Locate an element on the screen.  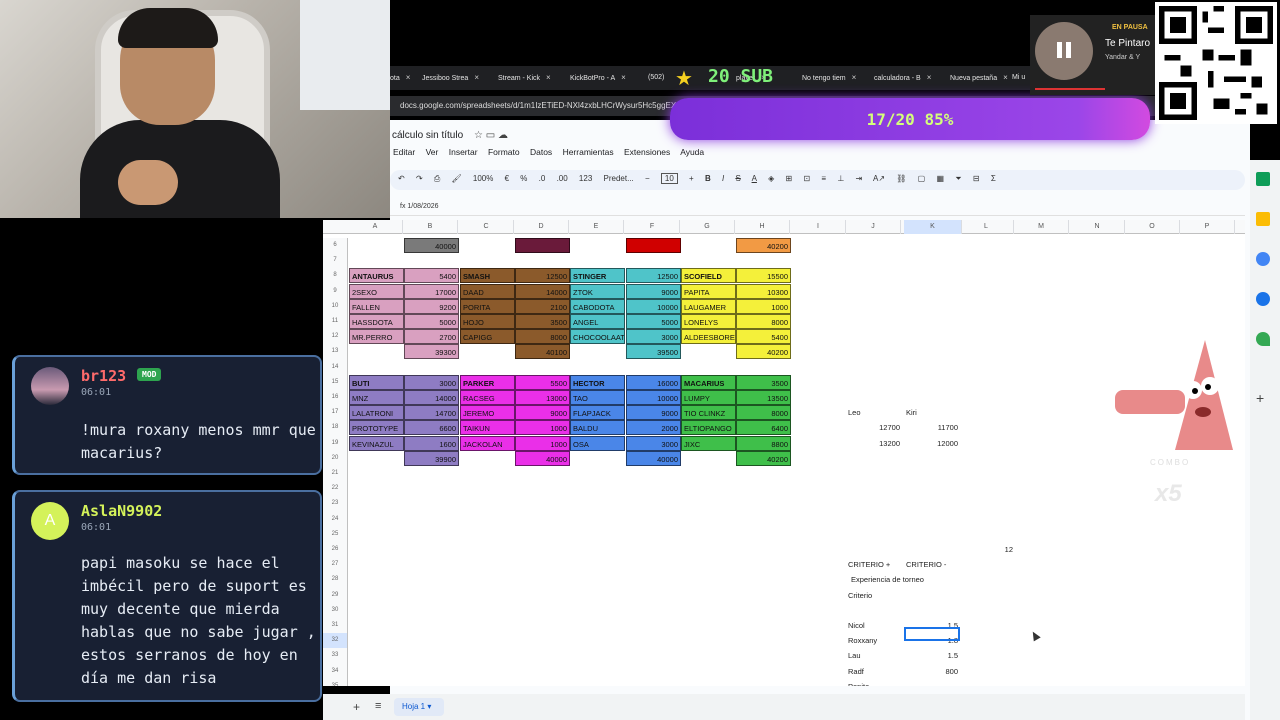
menu-ayuda: Ayuda is located at coordinates (692, 152).